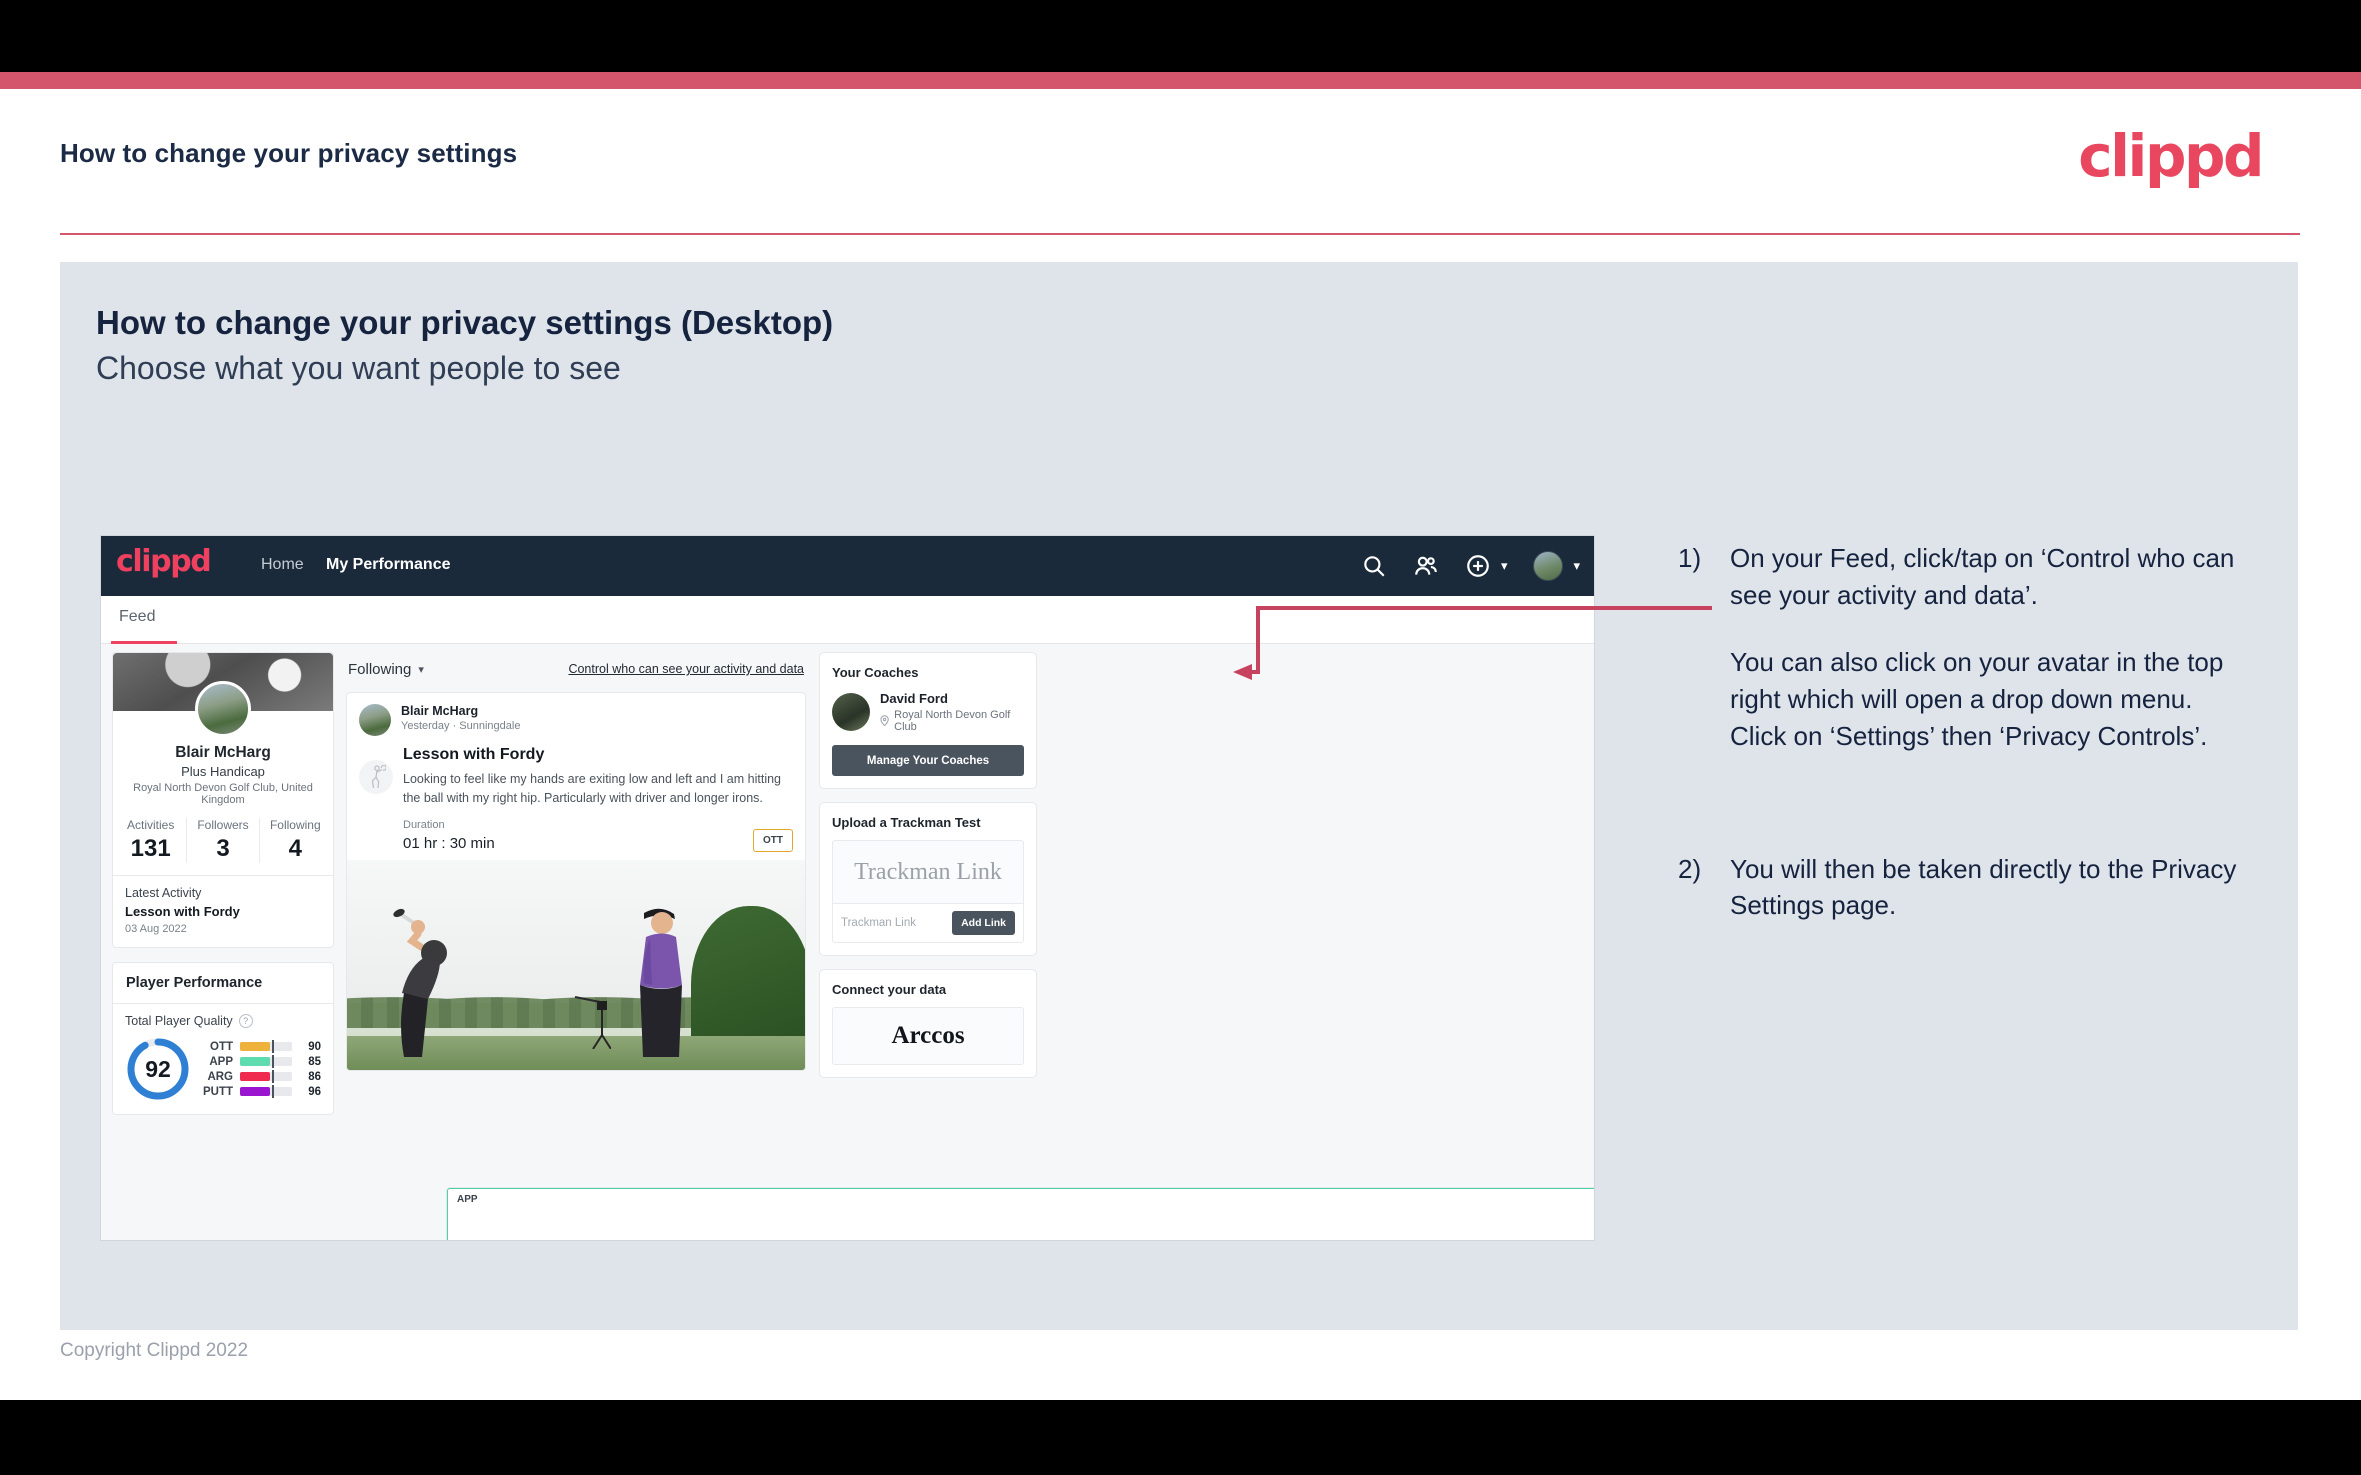 The height and width of the screenshot is (1475, 2361). I want to click on stat-followers: Followers 3, so click(222, 840).